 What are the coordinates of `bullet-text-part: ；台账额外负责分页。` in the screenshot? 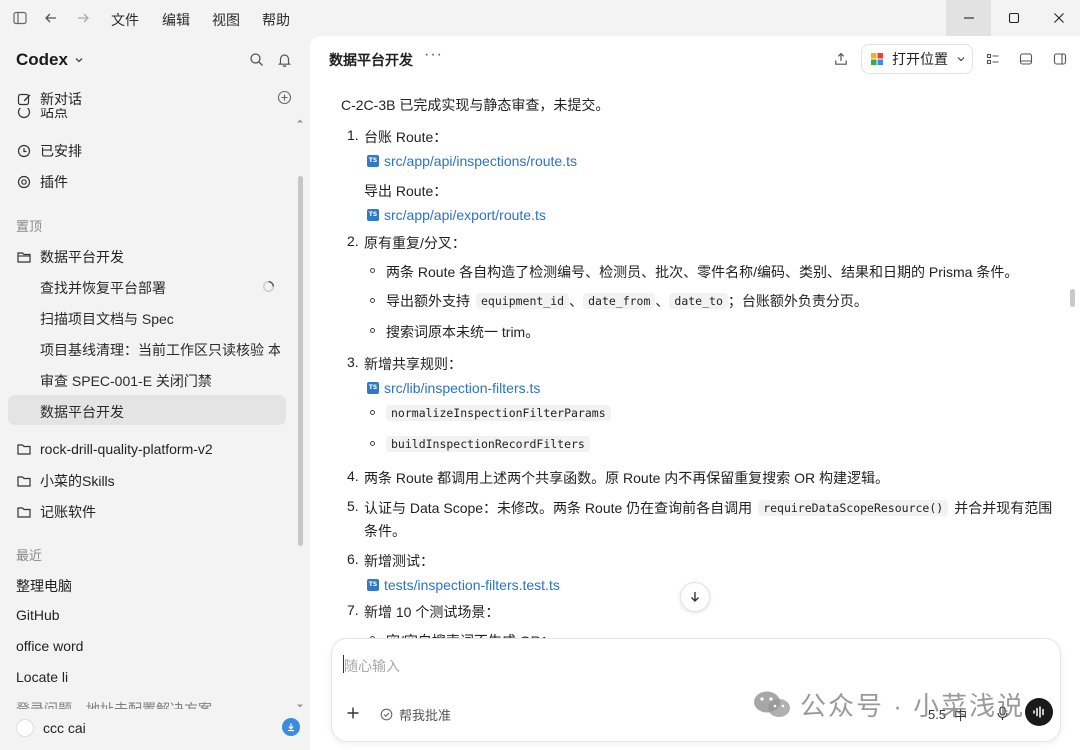 It's located at (797, 301).